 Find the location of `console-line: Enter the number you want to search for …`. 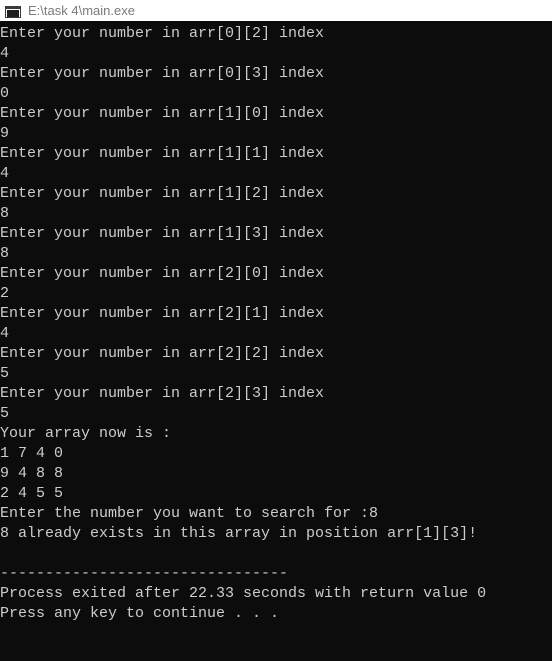

console-line: Enter the number you want to search for … is located at coordinates (189, 513).